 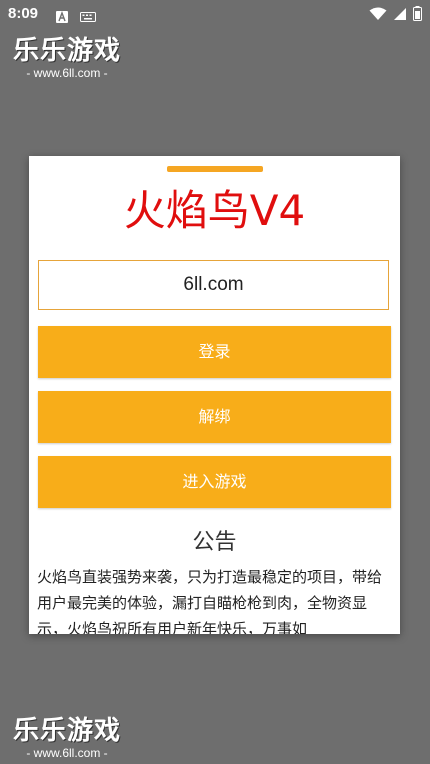 I want to click on unbind-button: 解绑, so click(x=214, y=417).